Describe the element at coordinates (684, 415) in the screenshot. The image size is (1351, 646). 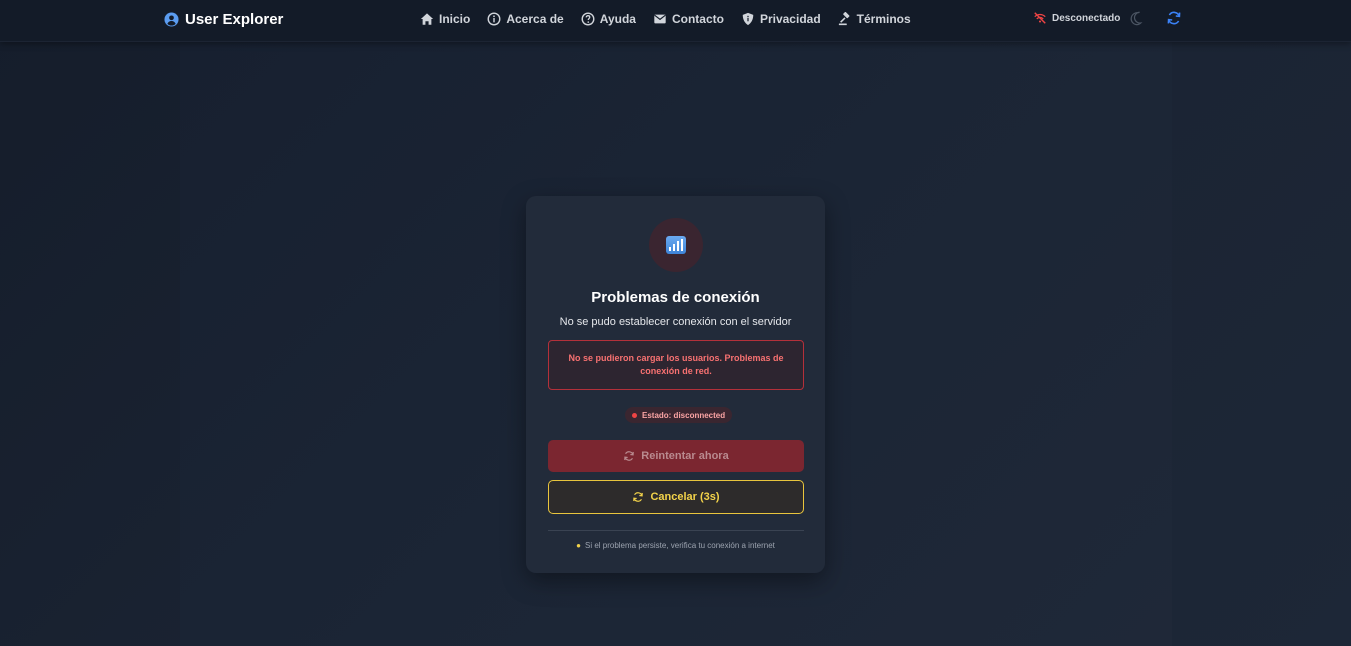
I see `status-badge-label: Estado: disconnected` at that location.